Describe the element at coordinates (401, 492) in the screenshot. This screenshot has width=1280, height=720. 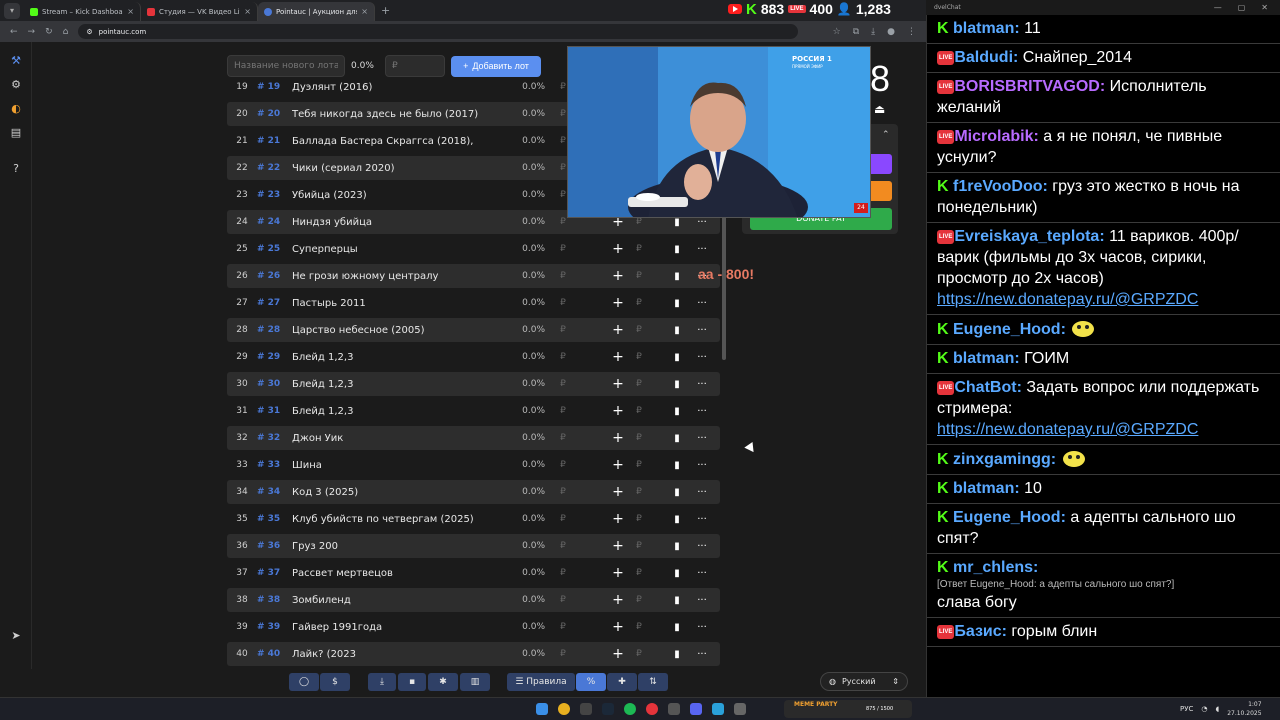
I see `lot-name: Код 3 (2025)` at that location.